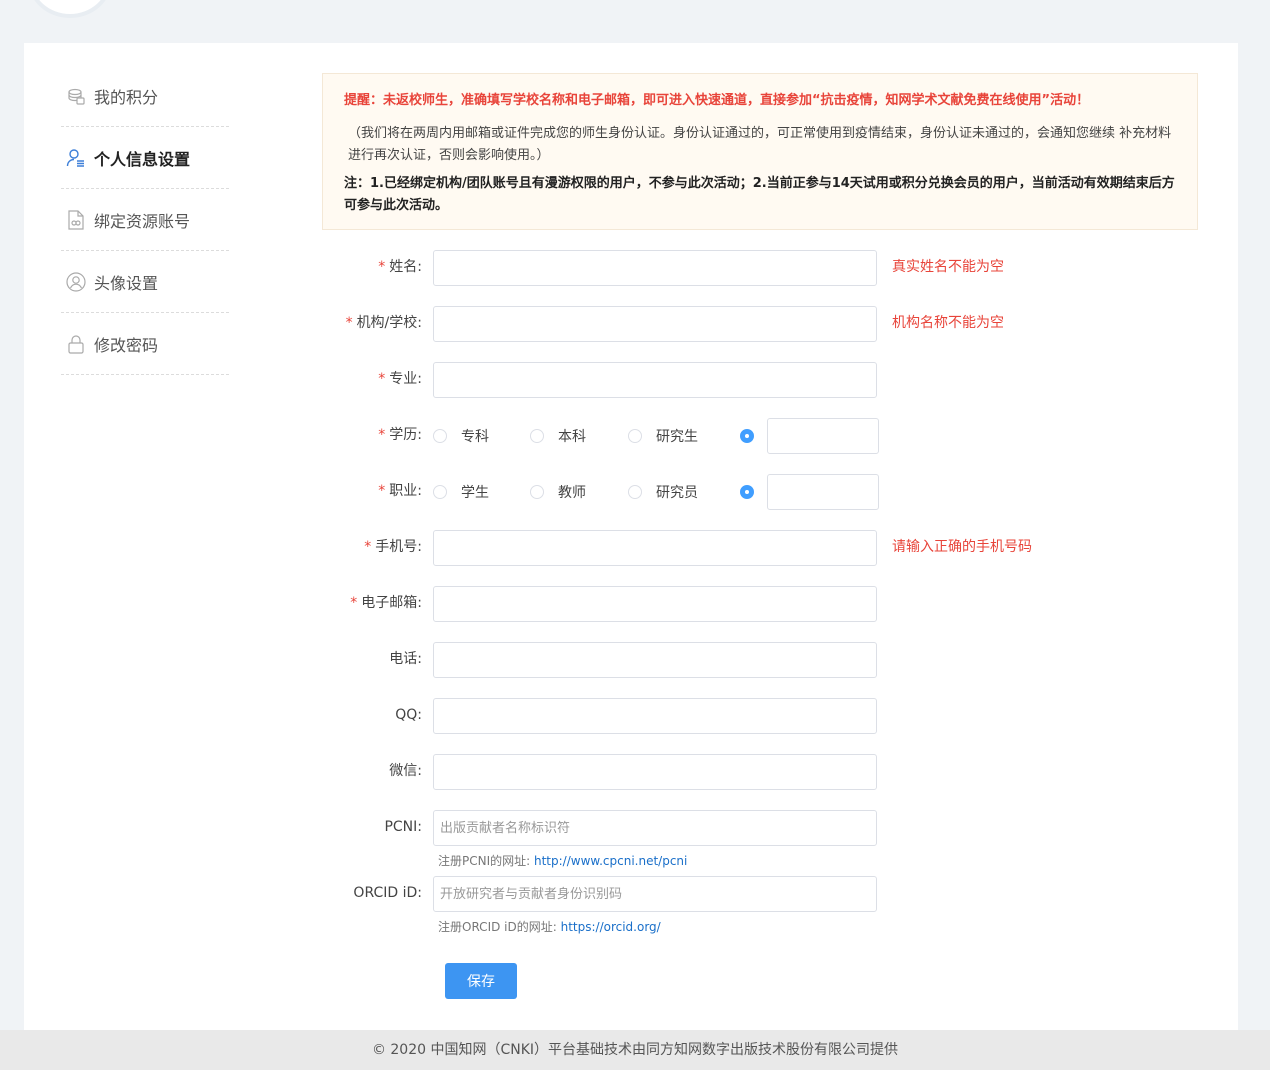 The width and height of the screenshot is (1270, 1070). I want to click on sidebar-item-profile: 个人信息设置, so click(145, 158).